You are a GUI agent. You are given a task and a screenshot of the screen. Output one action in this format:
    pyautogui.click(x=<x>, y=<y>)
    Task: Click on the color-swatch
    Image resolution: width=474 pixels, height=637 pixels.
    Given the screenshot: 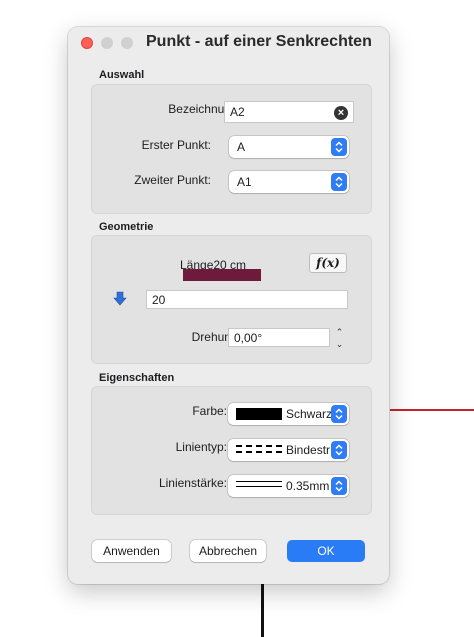 What is the action you would take?
    pyautogui.click(x=259, y=414)
    